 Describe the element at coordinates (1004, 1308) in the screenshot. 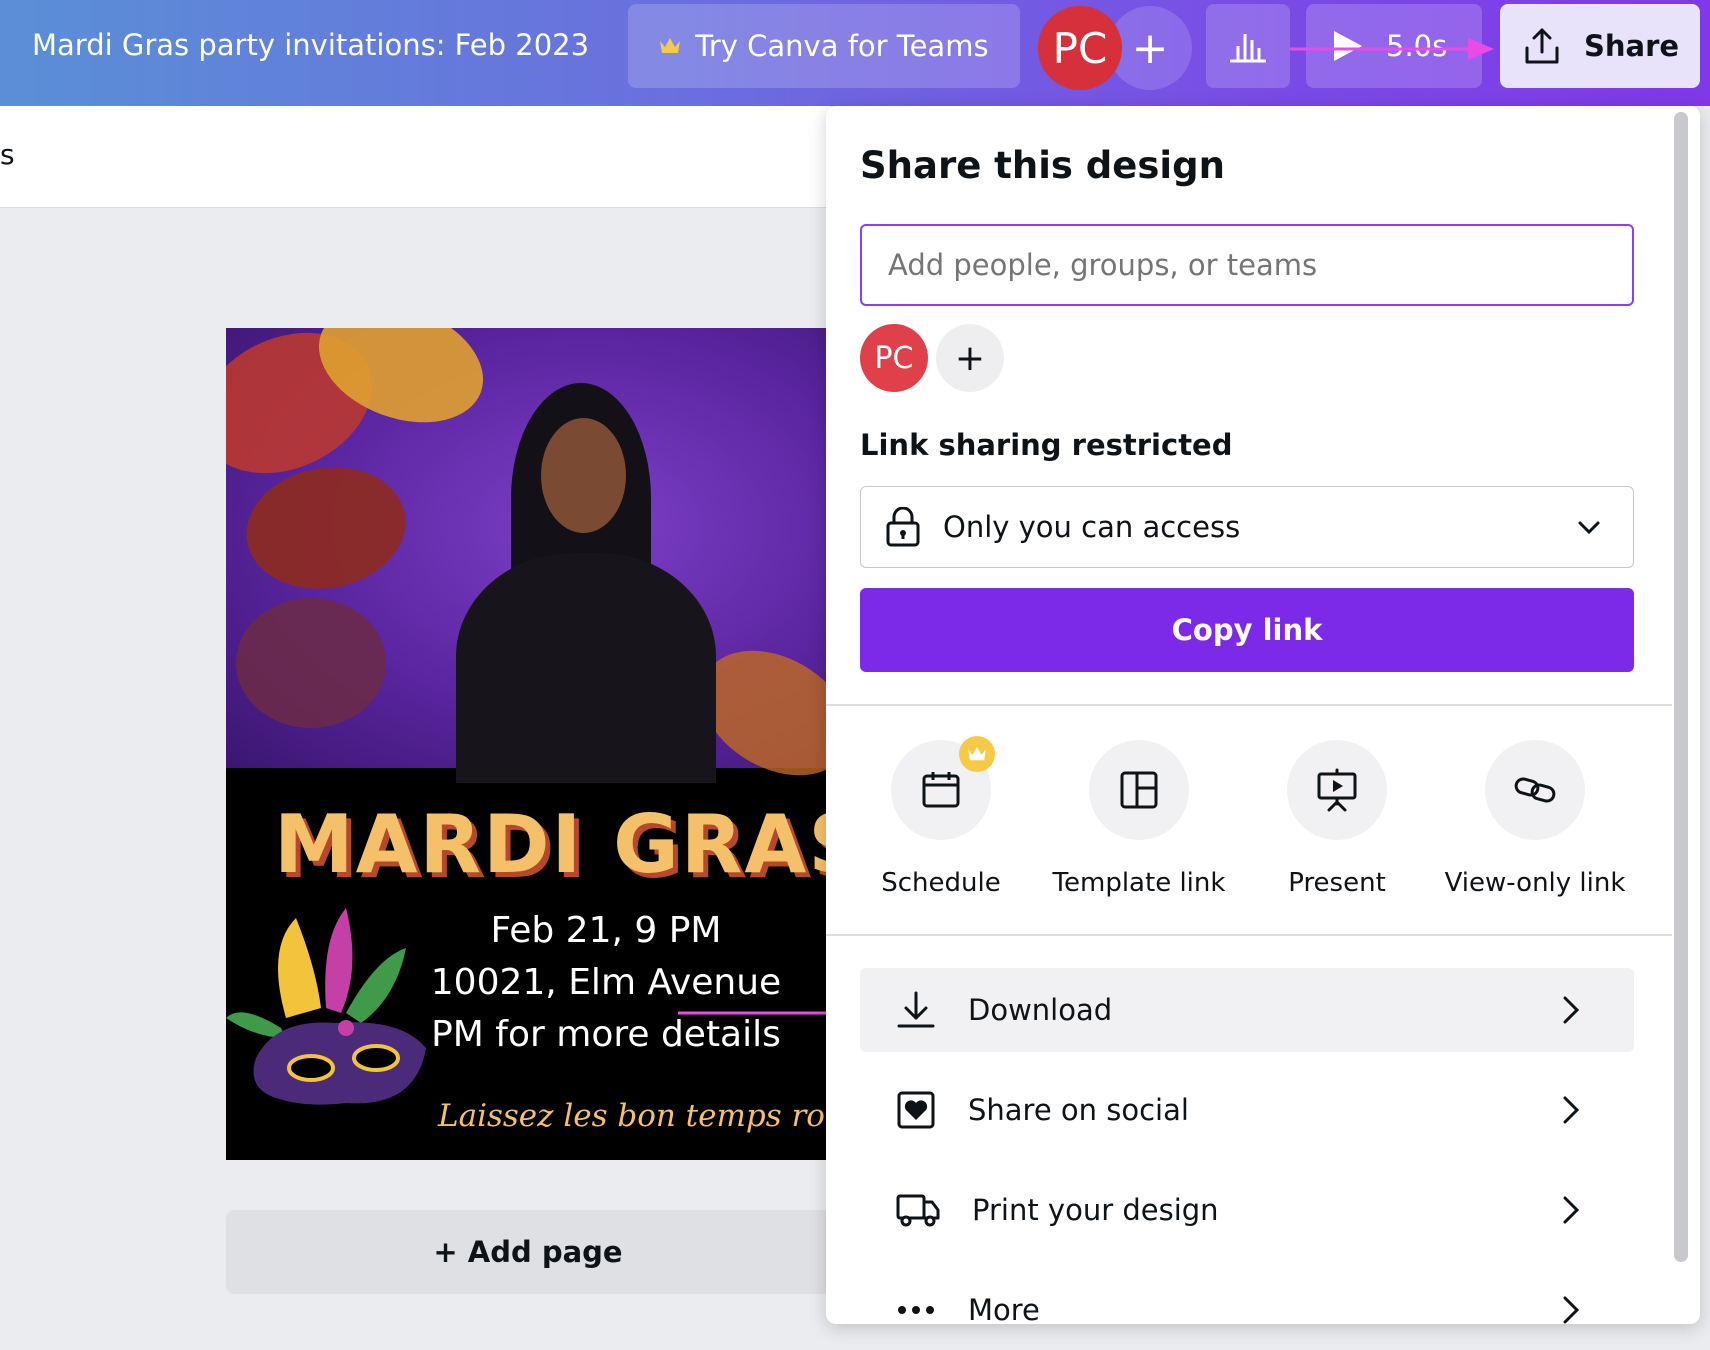

I see `more-label: More` at that location.